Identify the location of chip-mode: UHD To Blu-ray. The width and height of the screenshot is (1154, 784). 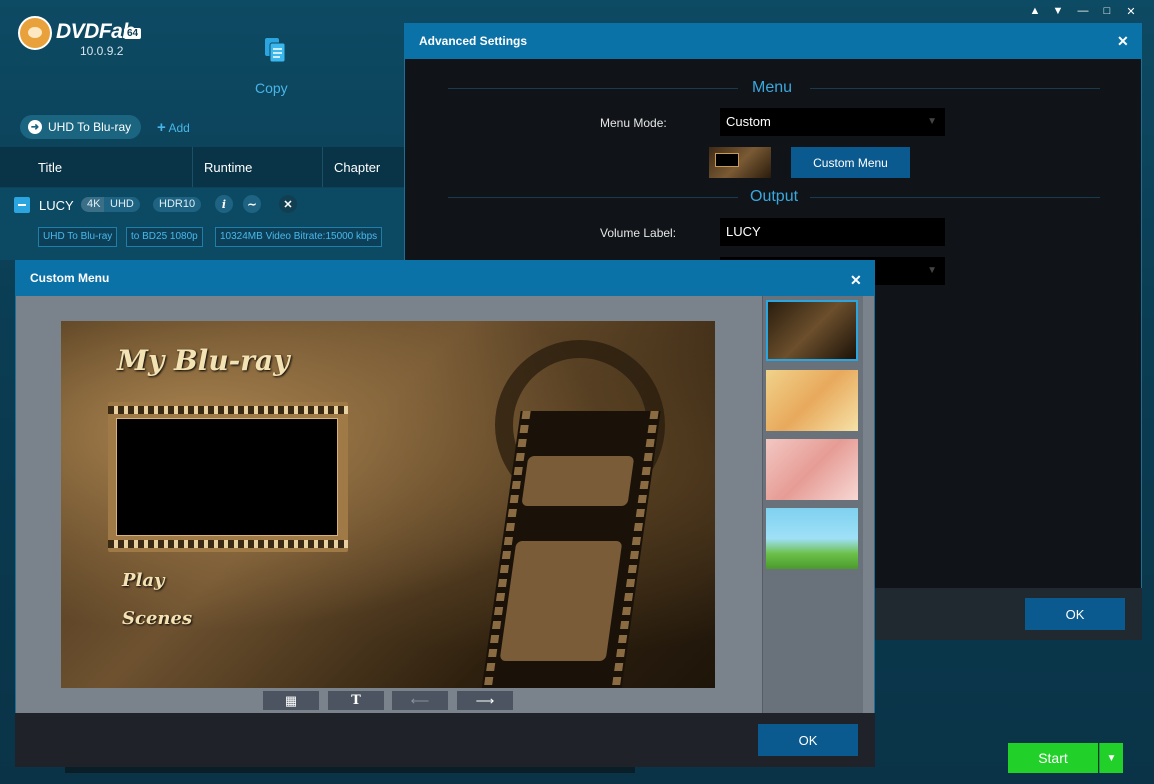
(78, 237).